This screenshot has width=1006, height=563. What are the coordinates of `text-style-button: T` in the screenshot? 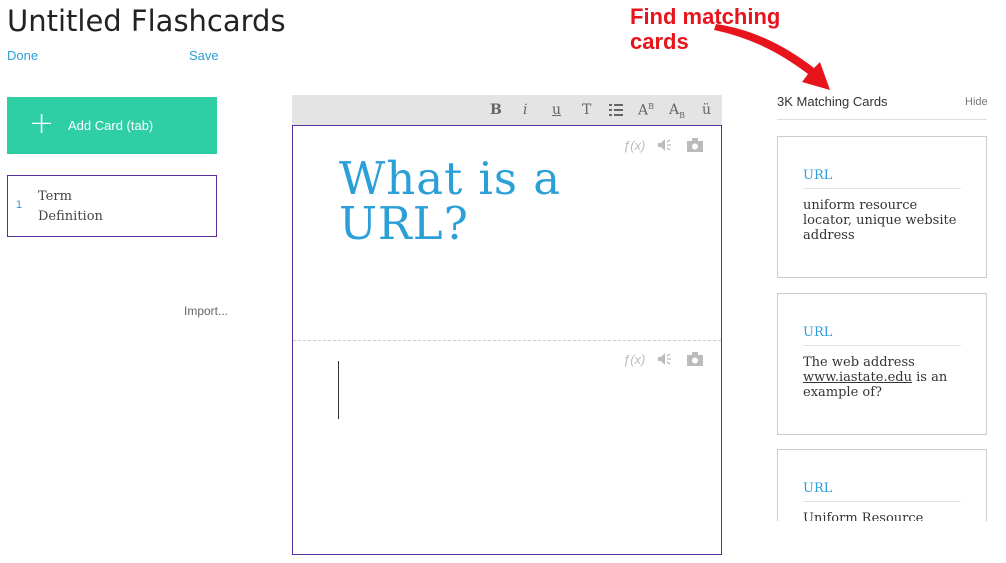 It's located at (586, 110).